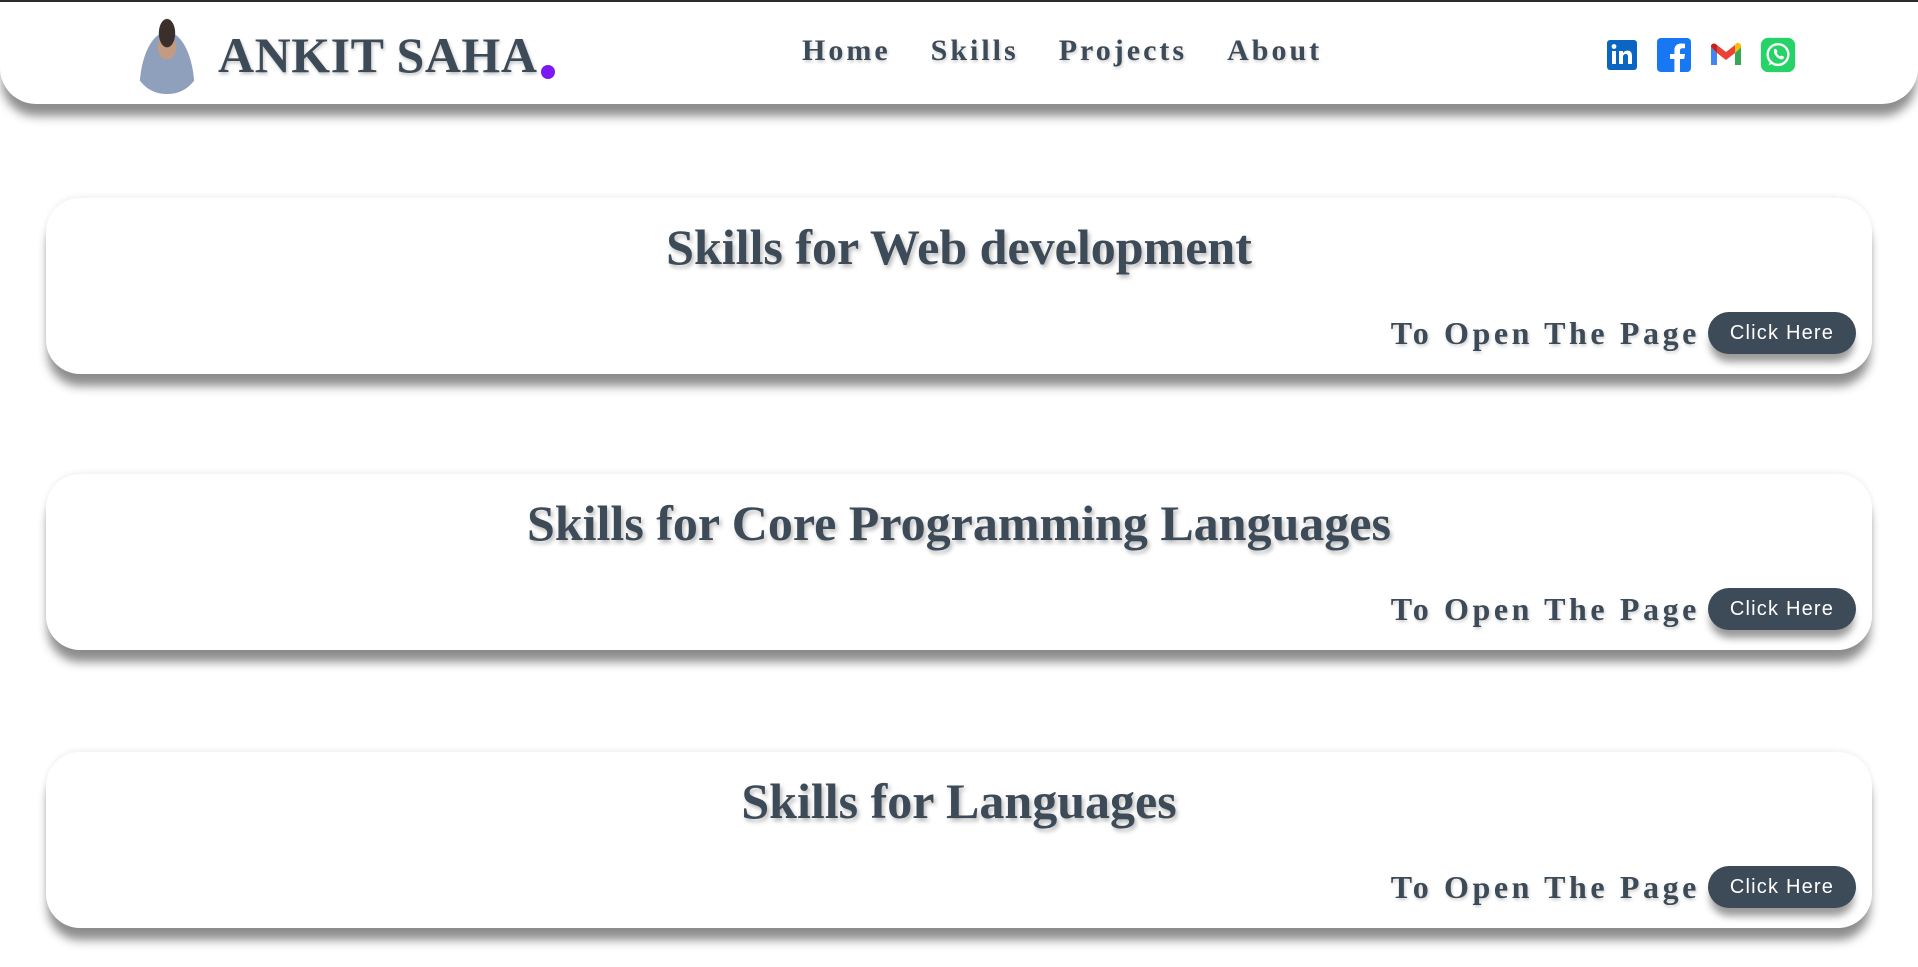 The width and height of the screenshot is (1918, 967). What do you see at coordinates (1700, 55) in the screenshot?
I see `social-links` at bounding box center [1700, 55].